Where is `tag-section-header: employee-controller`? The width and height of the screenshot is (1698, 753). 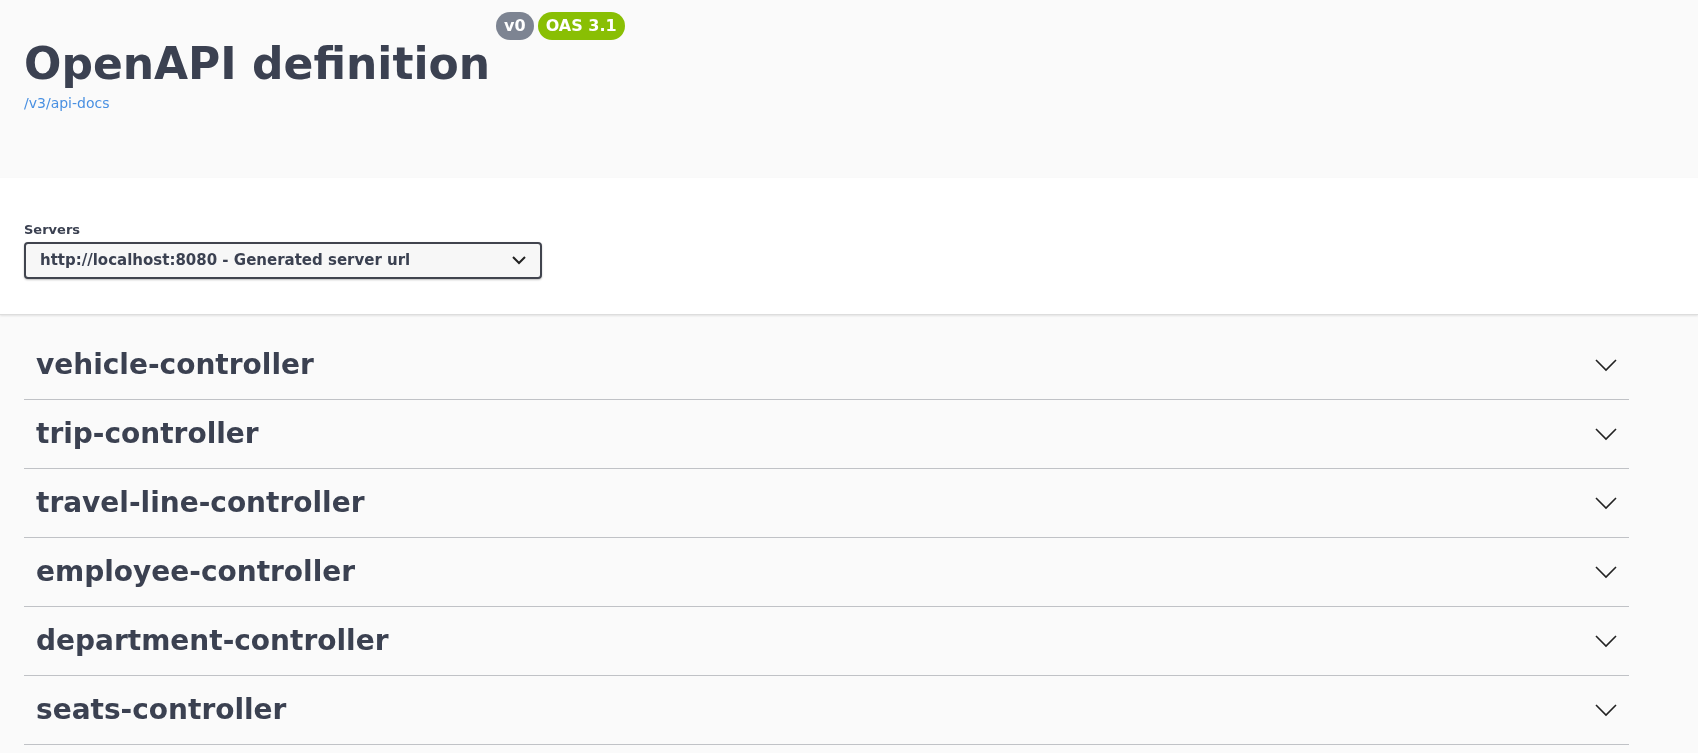 tag-section-header: employee-controller is located at coordinates (826, 572).